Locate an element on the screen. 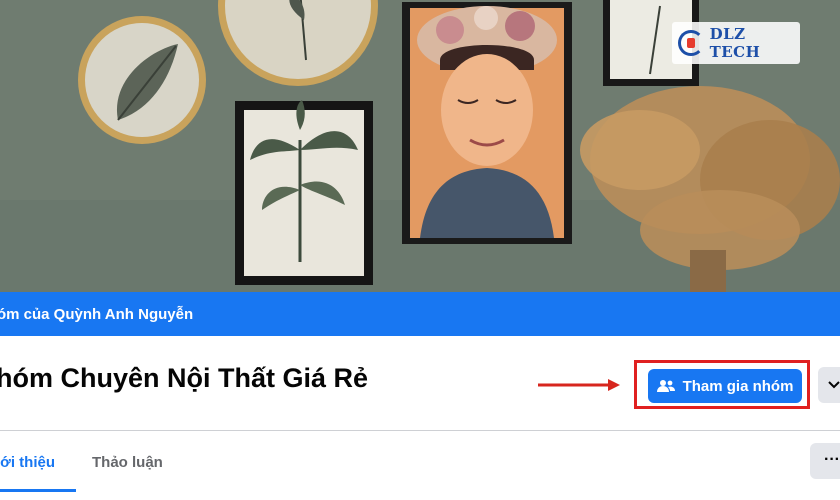 This screenshot has height=500, width=840. join-group-label: Tham gia nhóm is located at coordinates (738, 386).